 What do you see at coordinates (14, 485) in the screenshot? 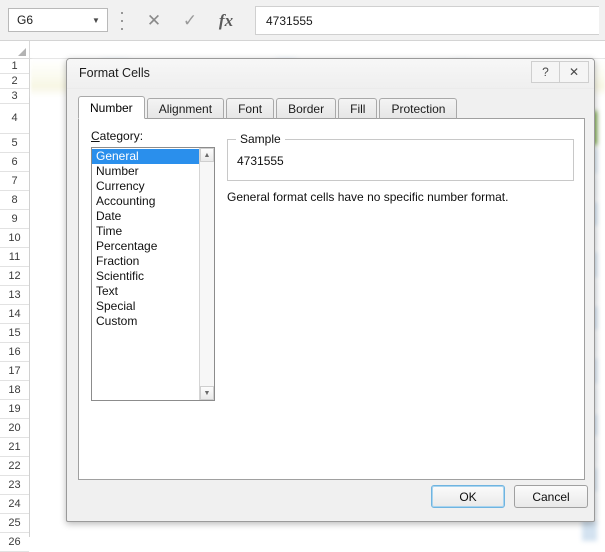
I see `row-header-23: 23` at bounding box center [14, 485].